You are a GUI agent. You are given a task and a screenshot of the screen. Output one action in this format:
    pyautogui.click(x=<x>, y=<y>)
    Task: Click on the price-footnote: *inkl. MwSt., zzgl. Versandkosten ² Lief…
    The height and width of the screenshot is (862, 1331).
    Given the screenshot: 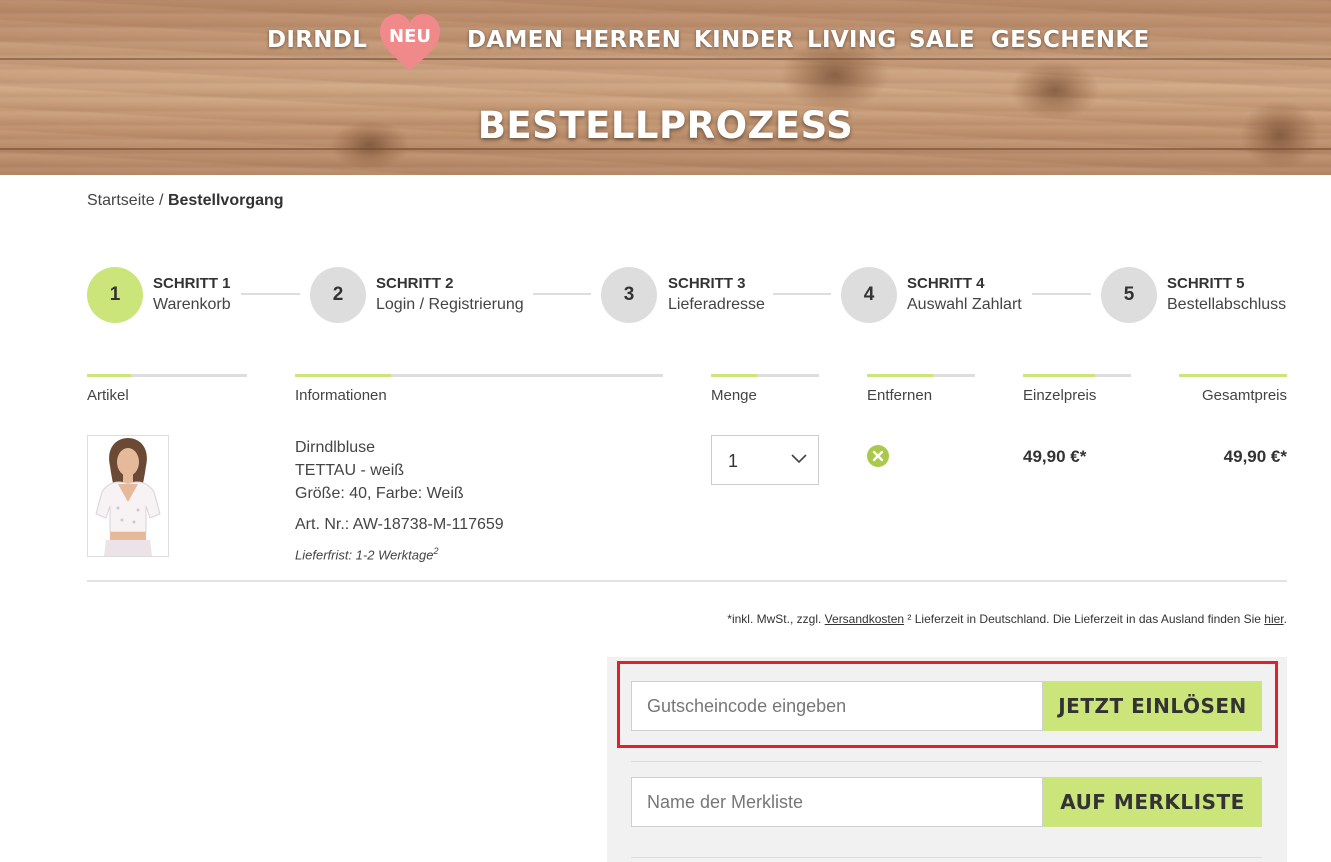 What is the action you would take?
    pyautogui.click(x=1007, y=619)
    